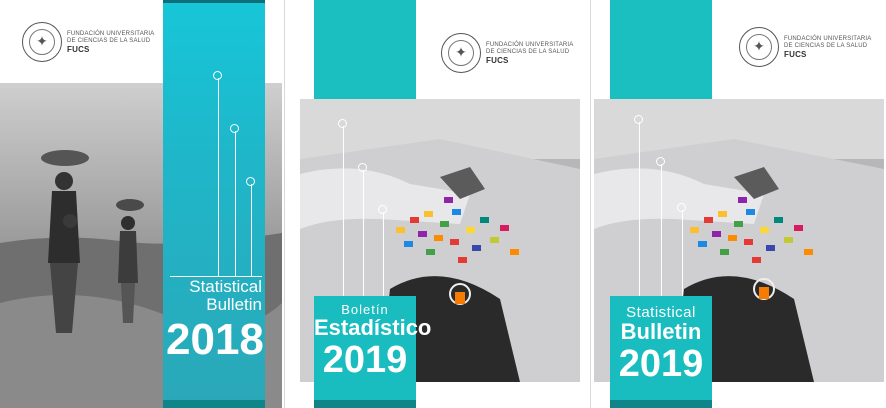 Image resolution: width=886 pixels, height=408 pixels. What do you see at coordinates (225, 286) in the screenshot?
I see `title-line1: Statistical` at bounding box center [225, 286].